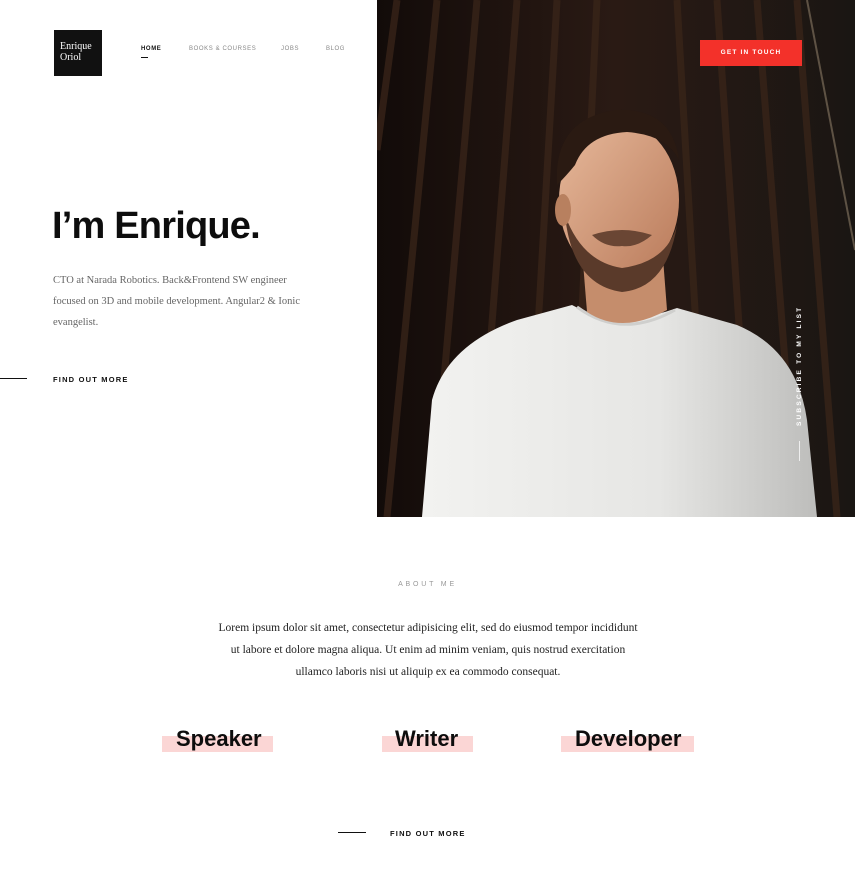 Image resolution: width=855 pixels, height=872 pixels. I want to click on nav-blog: BLOG, so click(335, 49).